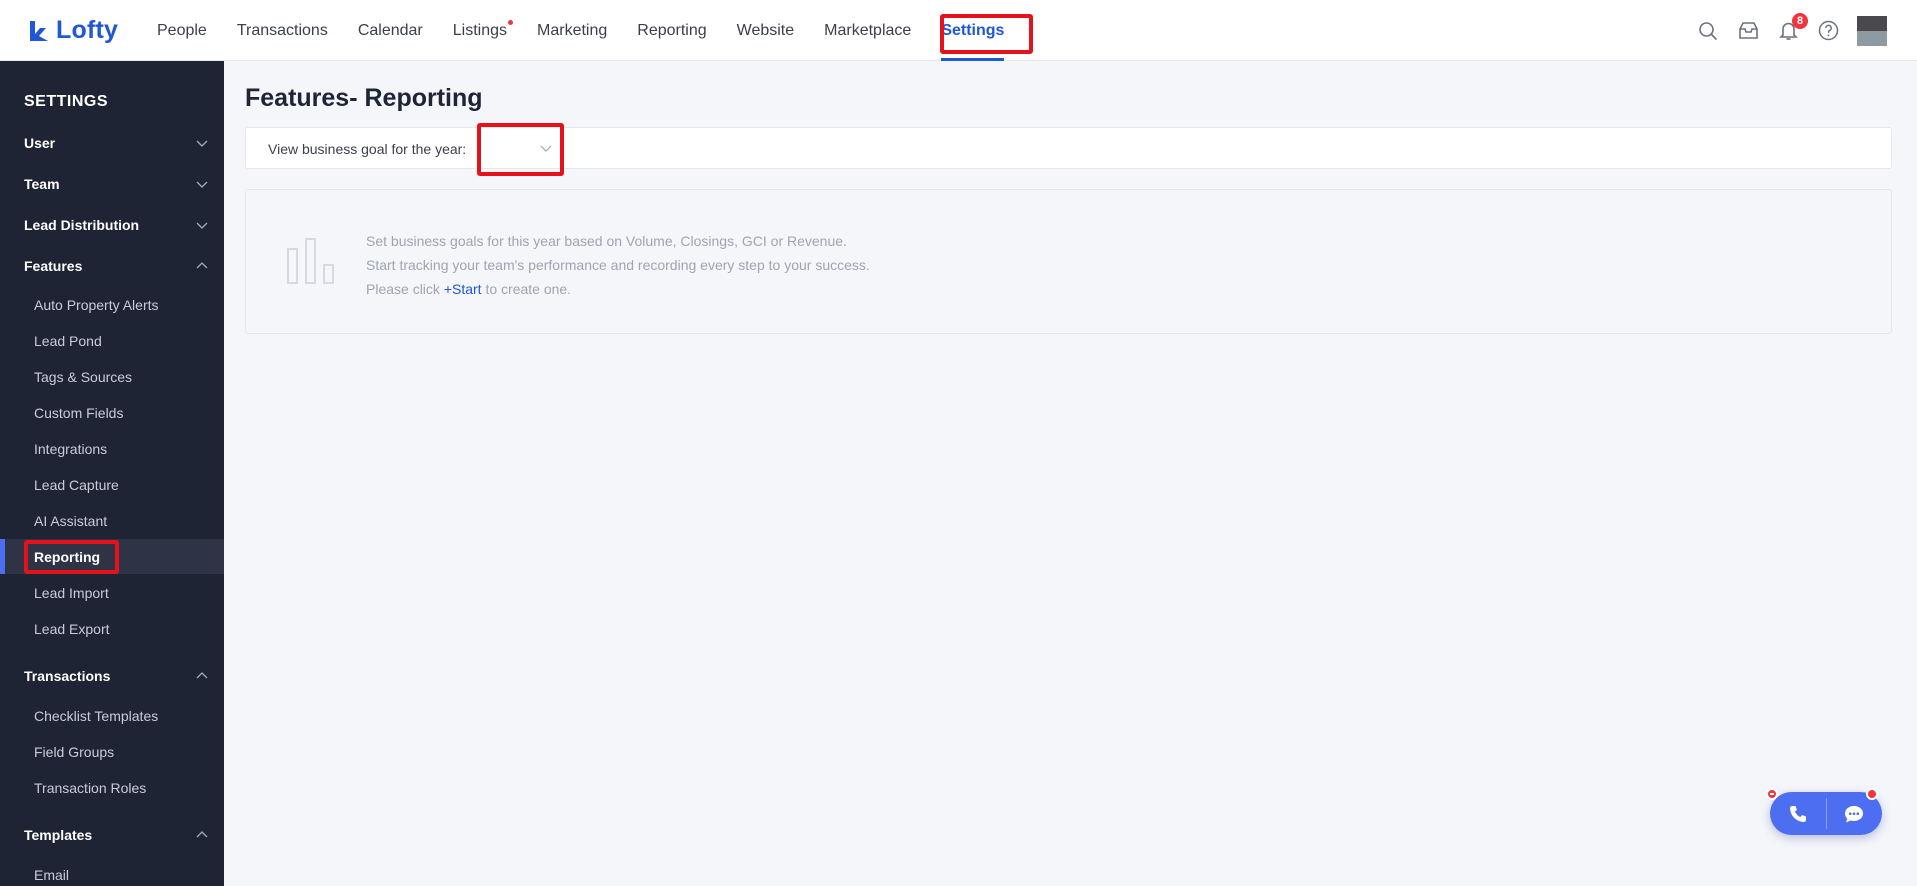 The height and width of the screenshot is (886, 1917). What do you see at coordinates (76, 485) in the screenshot?
I see `sidebar-item-lead-capture: Lead Capture` at bounding box center [76, 485].